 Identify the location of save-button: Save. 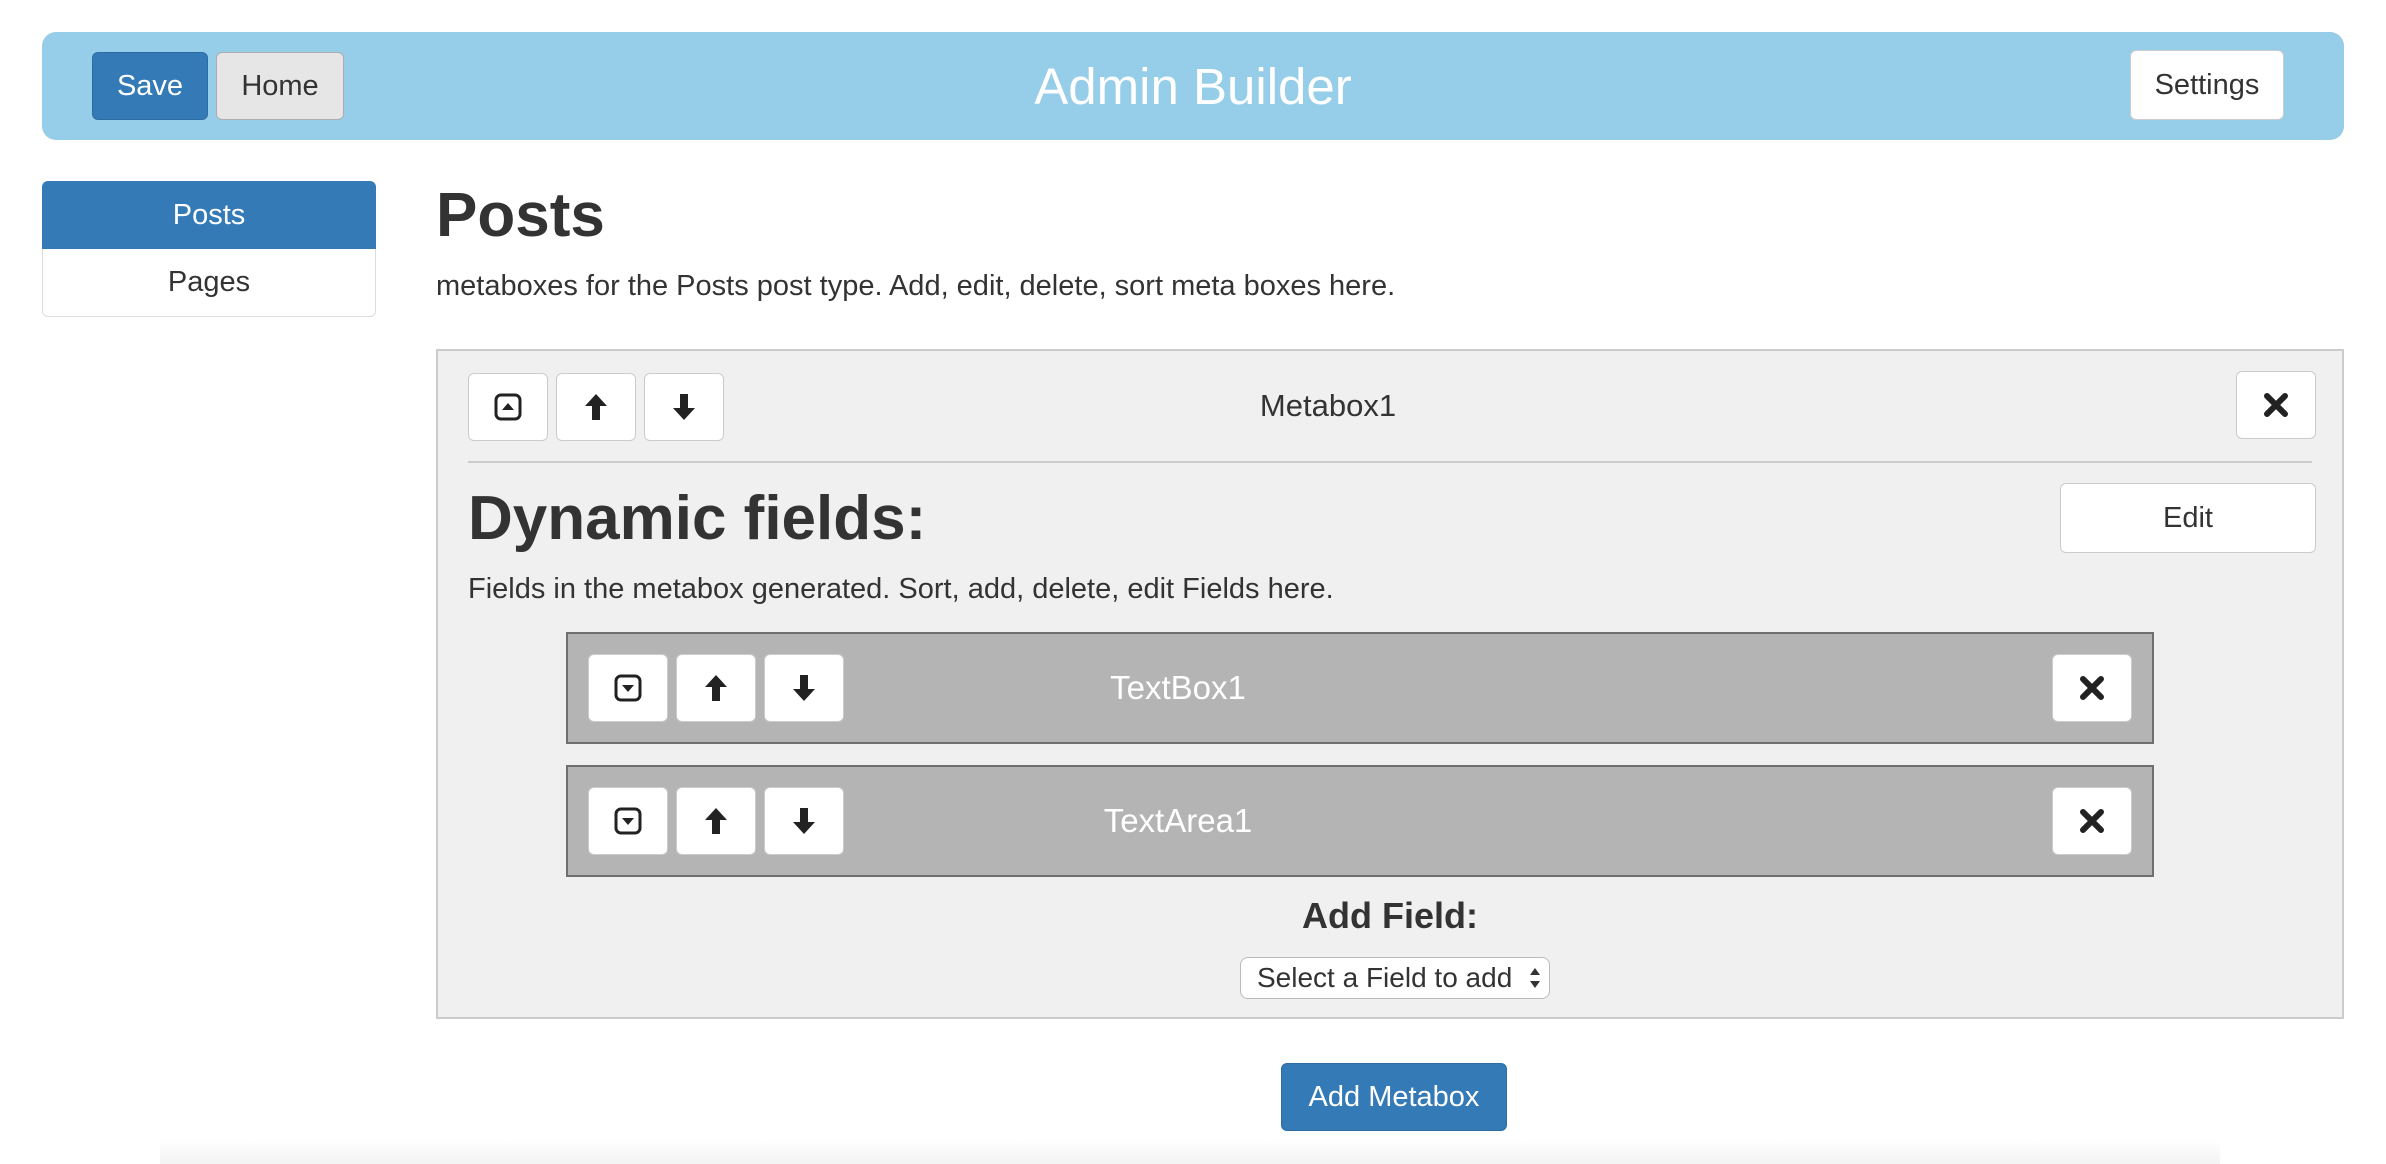
(150, 86).